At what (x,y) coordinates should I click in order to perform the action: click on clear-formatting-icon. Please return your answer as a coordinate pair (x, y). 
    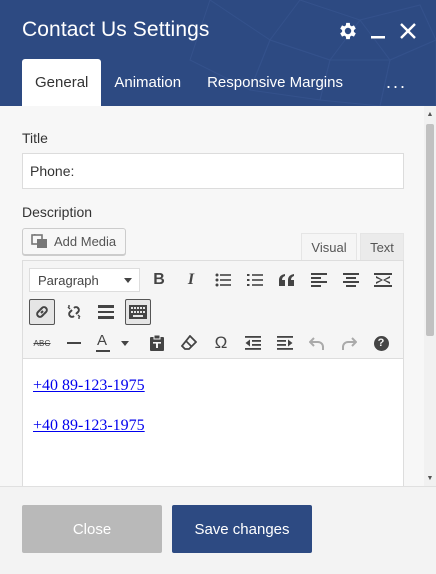
    Looking at the image, I should click on (189, 343).